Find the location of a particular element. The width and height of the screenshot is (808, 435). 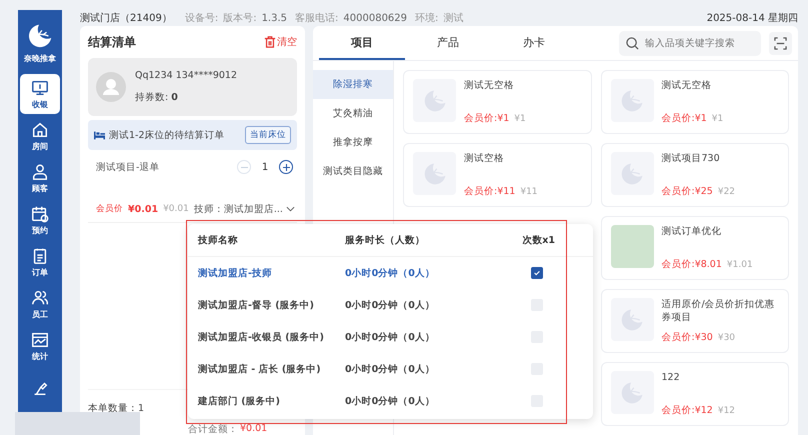

people-icon is located at coordinates (40, 297).